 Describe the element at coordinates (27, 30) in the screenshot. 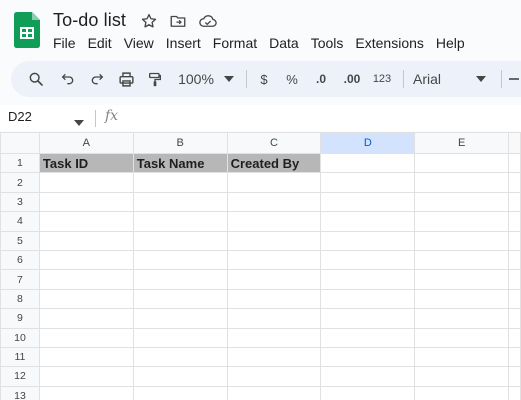

I see `sheets-logo-icon` at that location.